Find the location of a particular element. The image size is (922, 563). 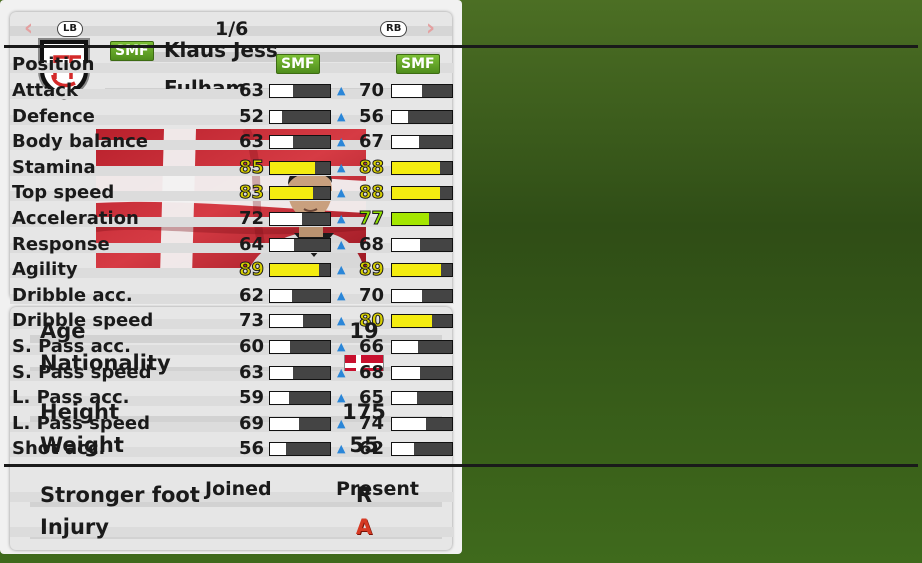

stat-label: Response is located at coordinates (61, 244).